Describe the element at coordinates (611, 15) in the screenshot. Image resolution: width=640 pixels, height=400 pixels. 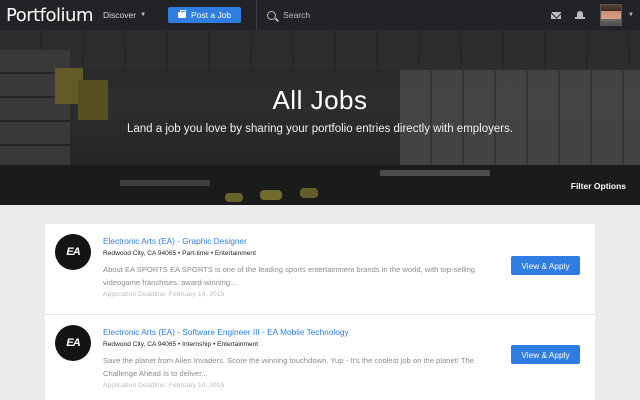
I see `avatar` at that location.